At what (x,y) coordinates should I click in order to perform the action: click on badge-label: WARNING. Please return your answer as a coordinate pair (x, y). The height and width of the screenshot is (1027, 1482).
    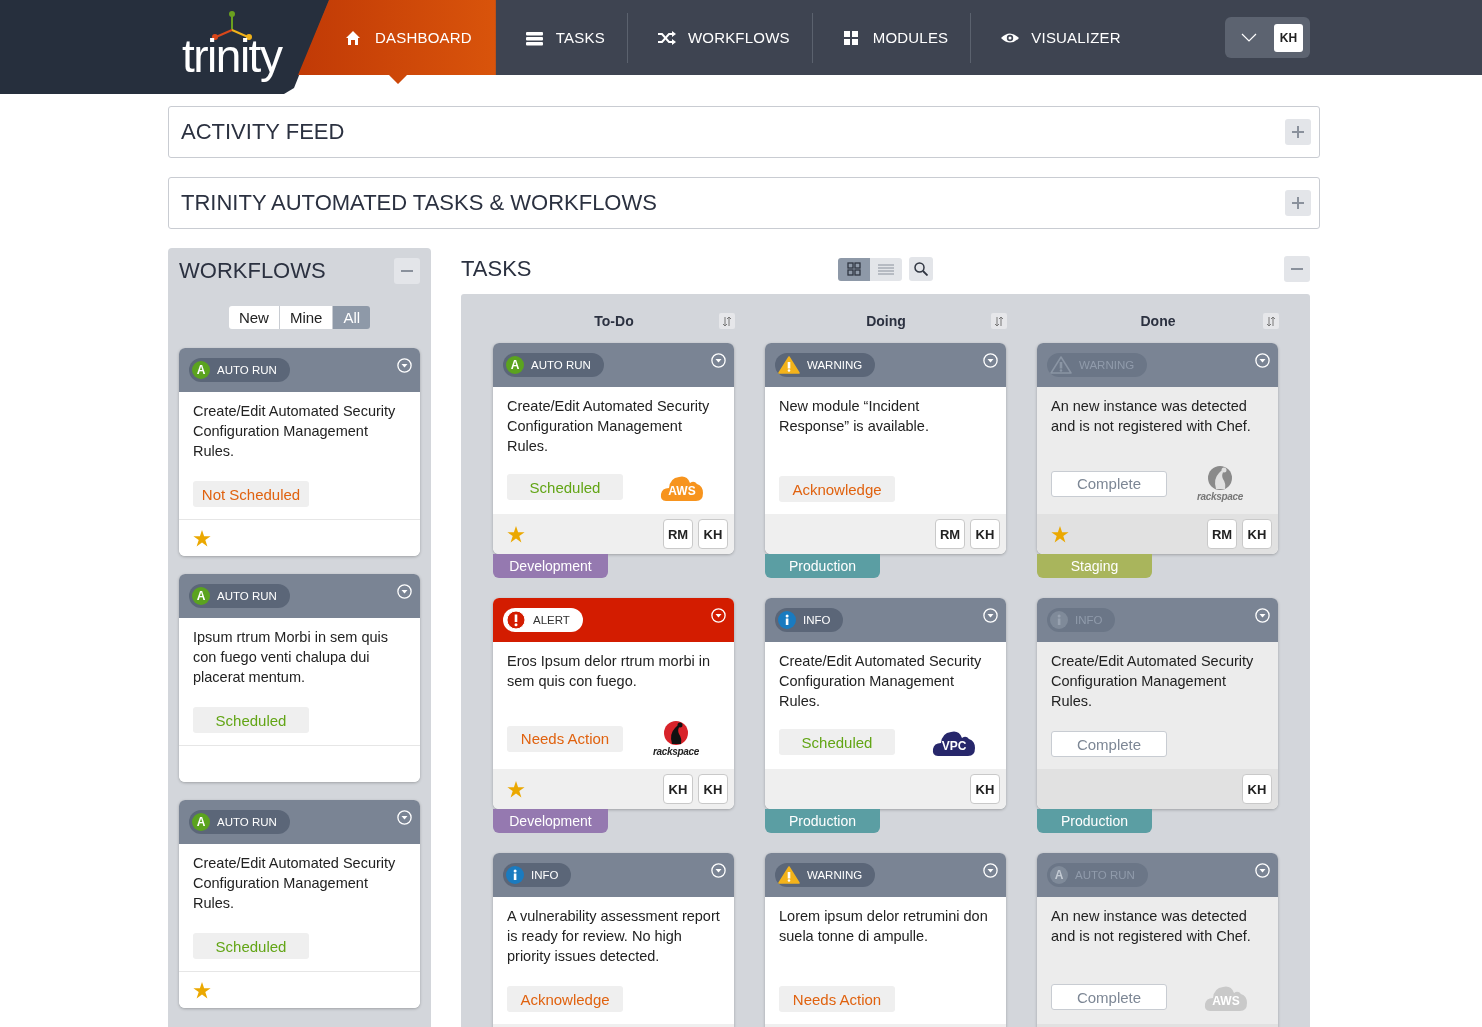
    Looking at the image, I should click on (835, 365).